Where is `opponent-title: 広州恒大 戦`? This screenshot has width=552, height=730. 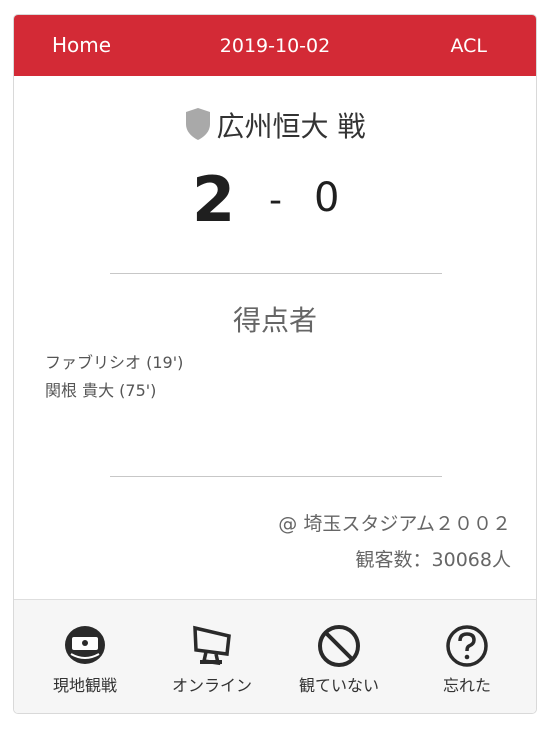 opponent-title: 広州恒大 戦 is located at coordinates (275, 126).